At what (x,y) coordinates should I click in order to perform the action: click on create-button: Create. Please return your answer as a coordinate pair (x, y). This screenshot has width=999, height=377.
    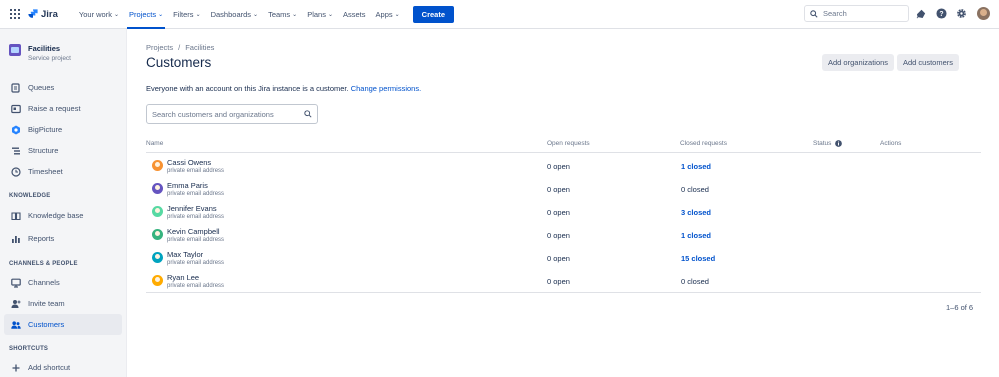
    Looking at the image, I should click on (433, 14).